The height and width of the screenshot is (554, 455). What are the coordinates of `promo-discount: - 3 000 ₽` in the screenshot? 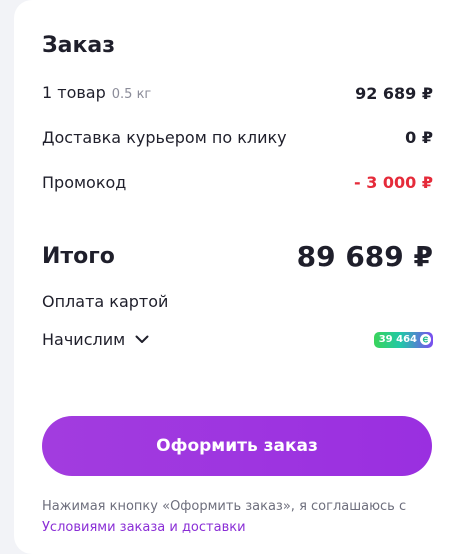 It's located at (393, 182).